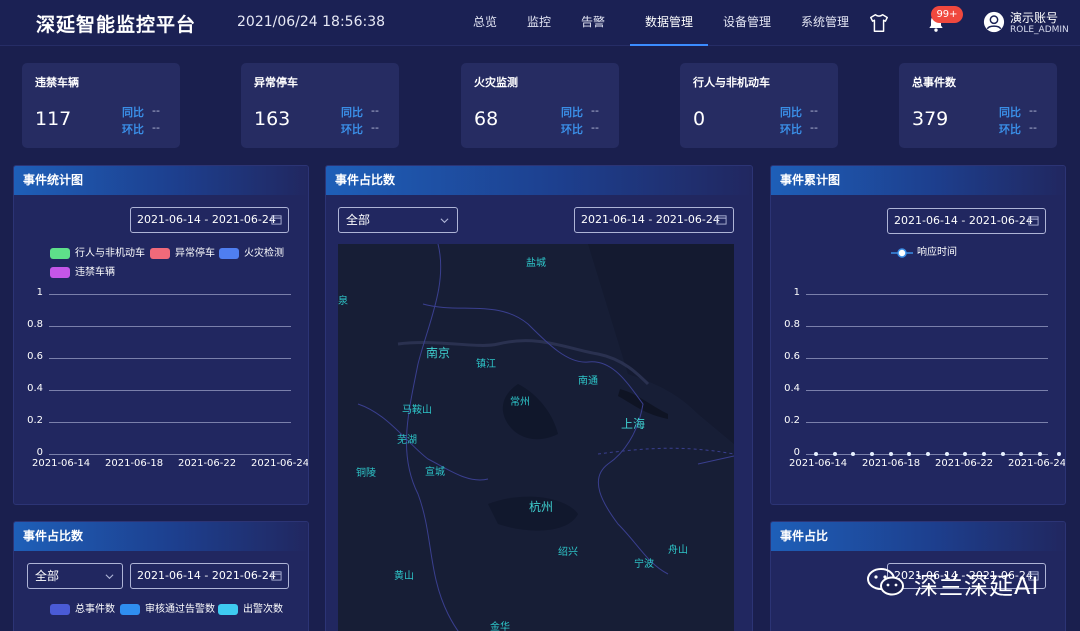 This screenshot has width=1080, height=631. I want to click on stat-card-abnormal-parking: 异常停车 163 同比 -- 环比 --, so click(320, 105).